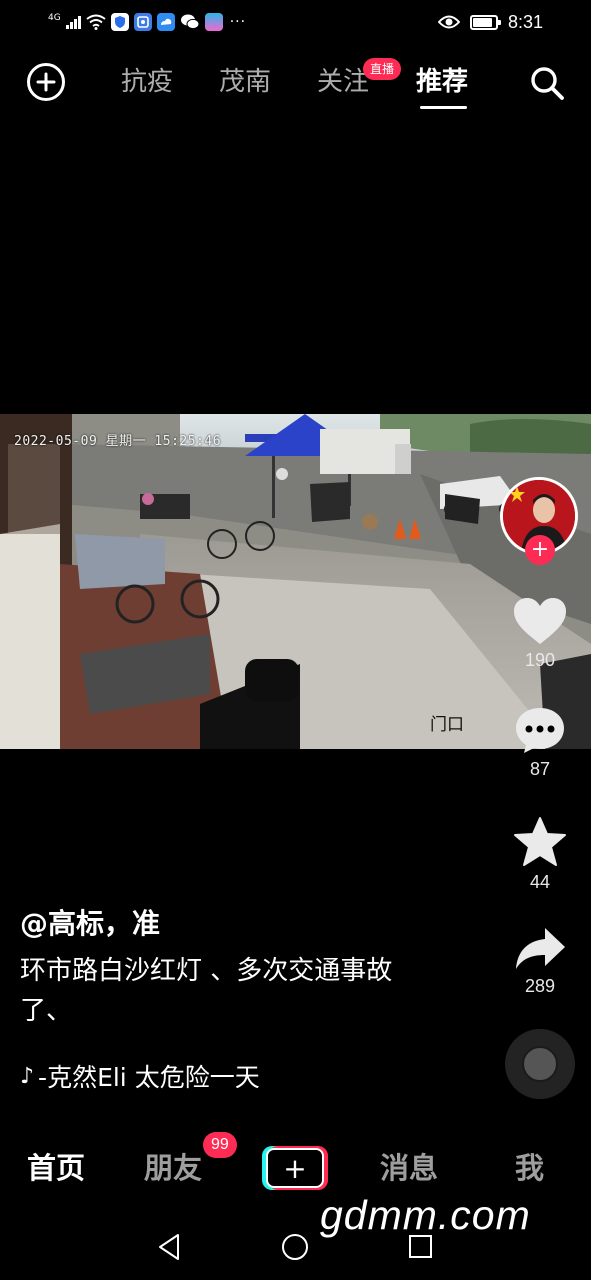 Image resolution: width=591 pixels, height=1280 pixels. I want to click on plus-icon, so click(46, 82).